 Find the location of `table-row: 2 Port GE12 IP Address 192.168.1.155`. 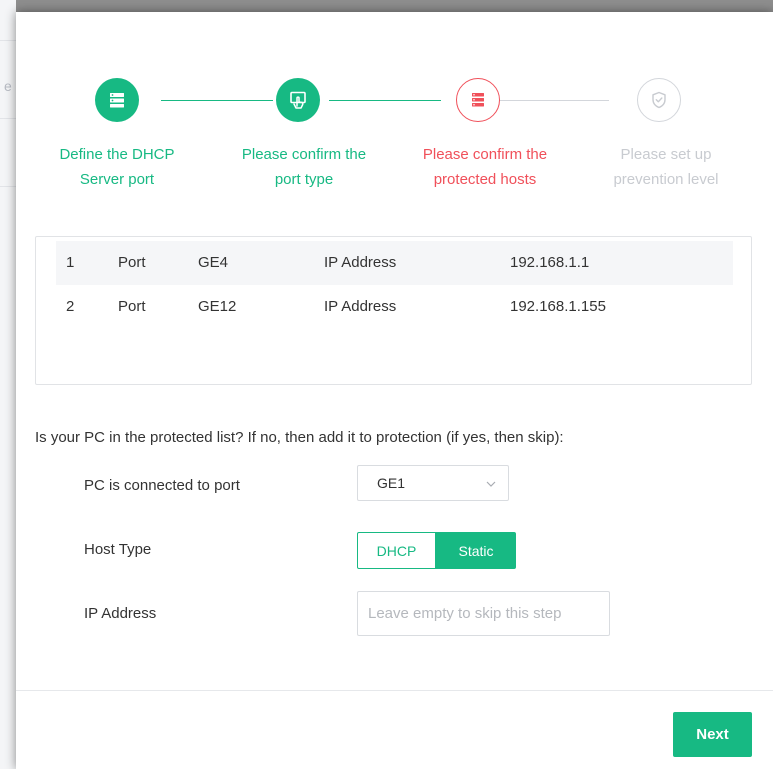

table-row: 2 Port GE12 IP Address 192.168.1.155 is located at coordinates (394, 307).